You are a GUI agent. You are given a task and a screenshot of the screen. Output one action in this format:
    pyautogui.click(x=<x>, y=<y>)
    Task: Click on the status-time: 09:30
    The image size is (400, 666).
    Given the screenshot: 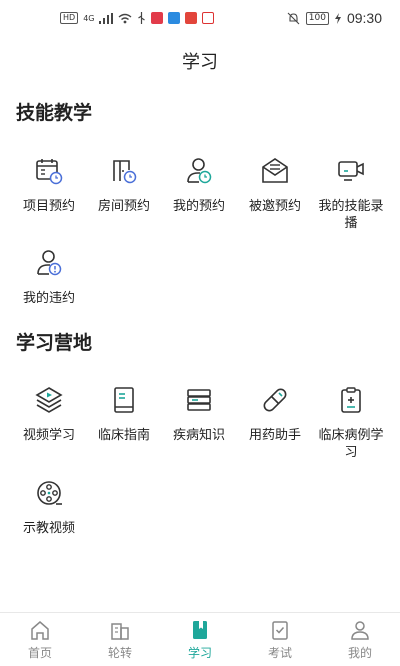 What is the action you would take?
    pyautogui.click(x=364, y=18)
    